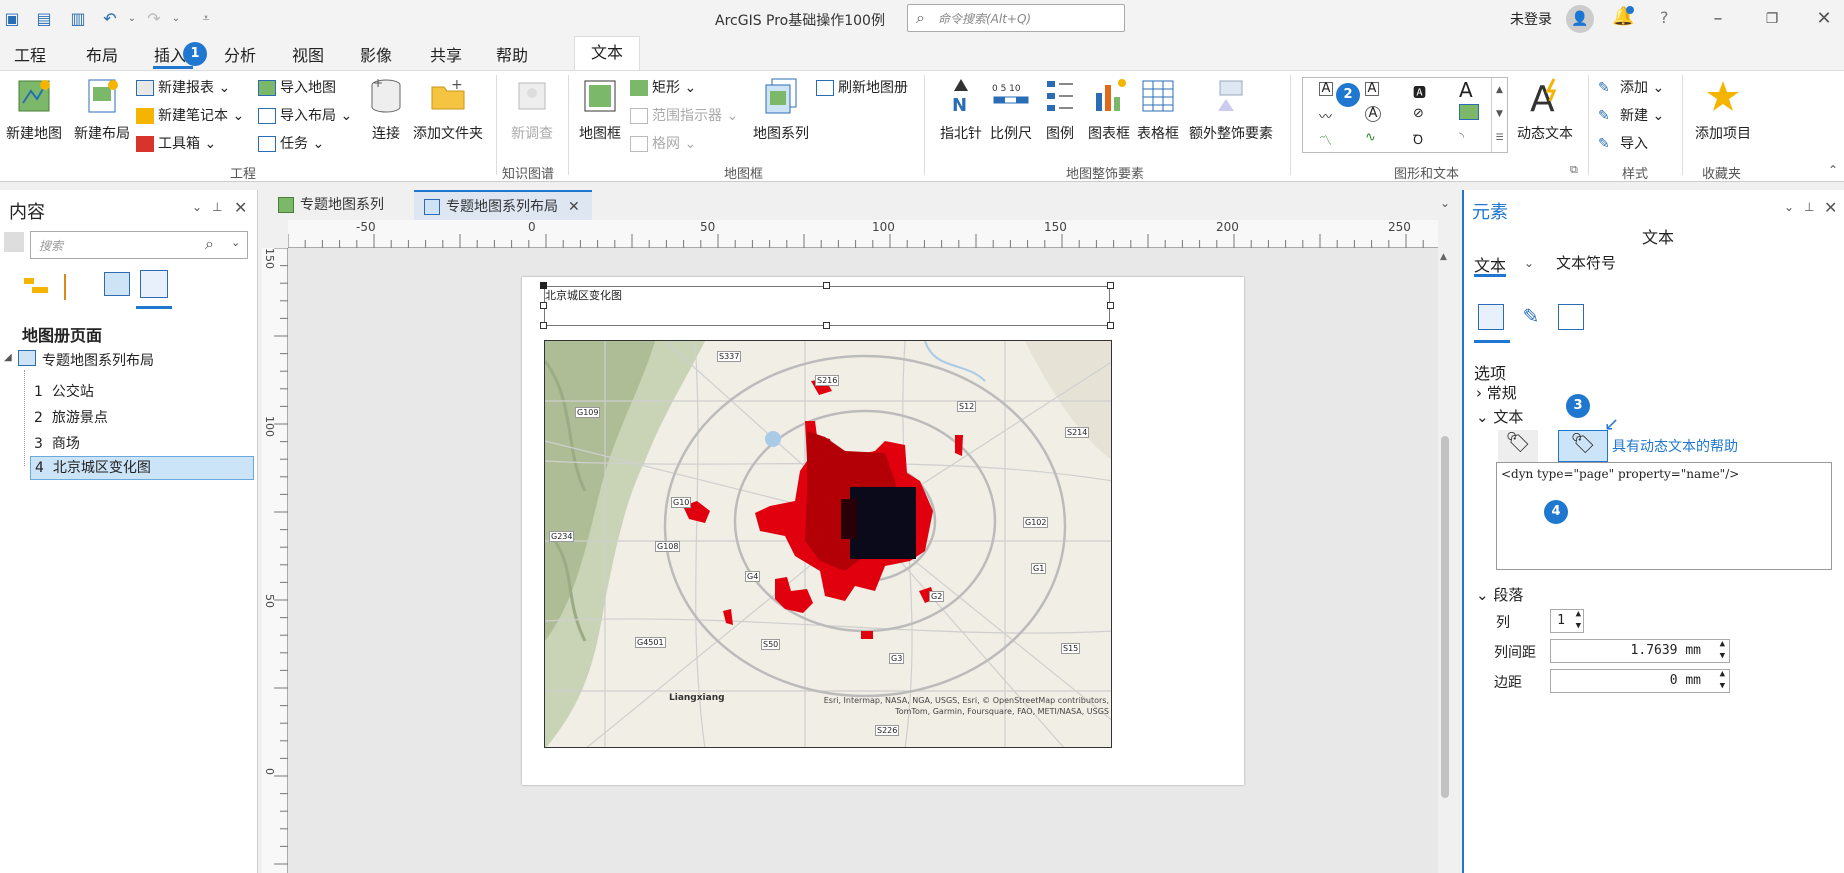  Describe the element at coordinates (663, 87) in the screenshot. I see `rectangle-button: 矩形 ⌄` at that location.